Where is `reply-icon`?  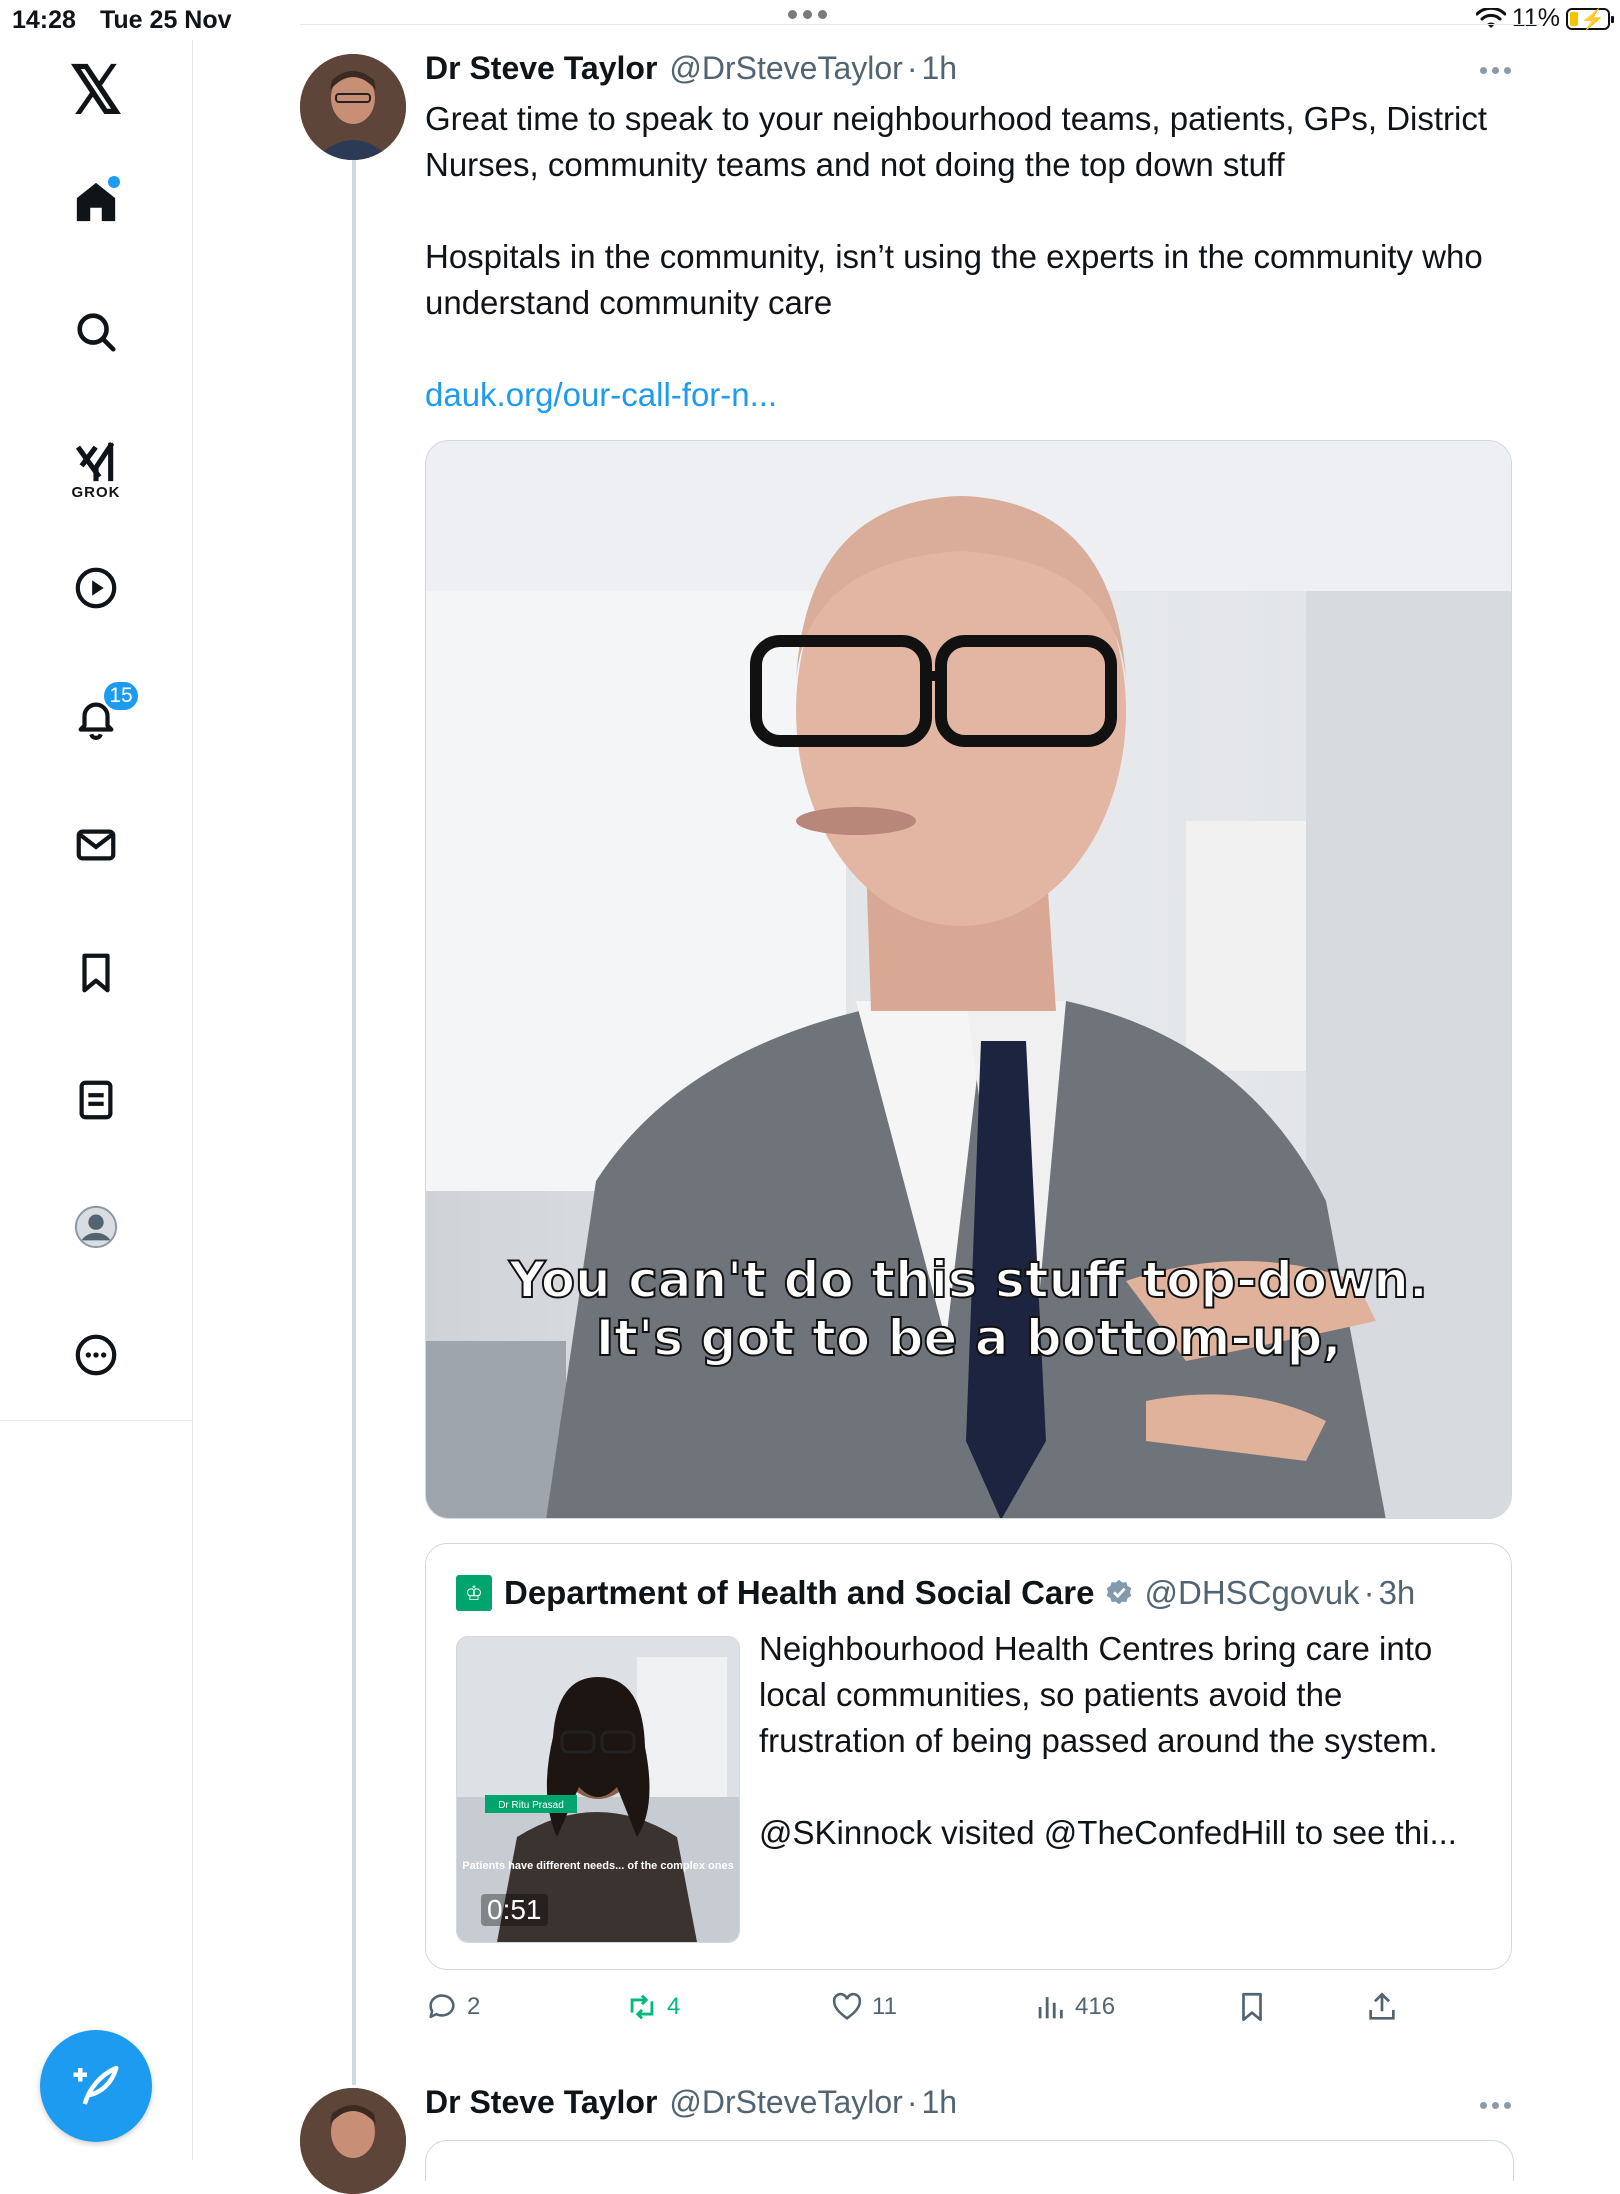
reply-icon is located at coordinates (442, 2006).